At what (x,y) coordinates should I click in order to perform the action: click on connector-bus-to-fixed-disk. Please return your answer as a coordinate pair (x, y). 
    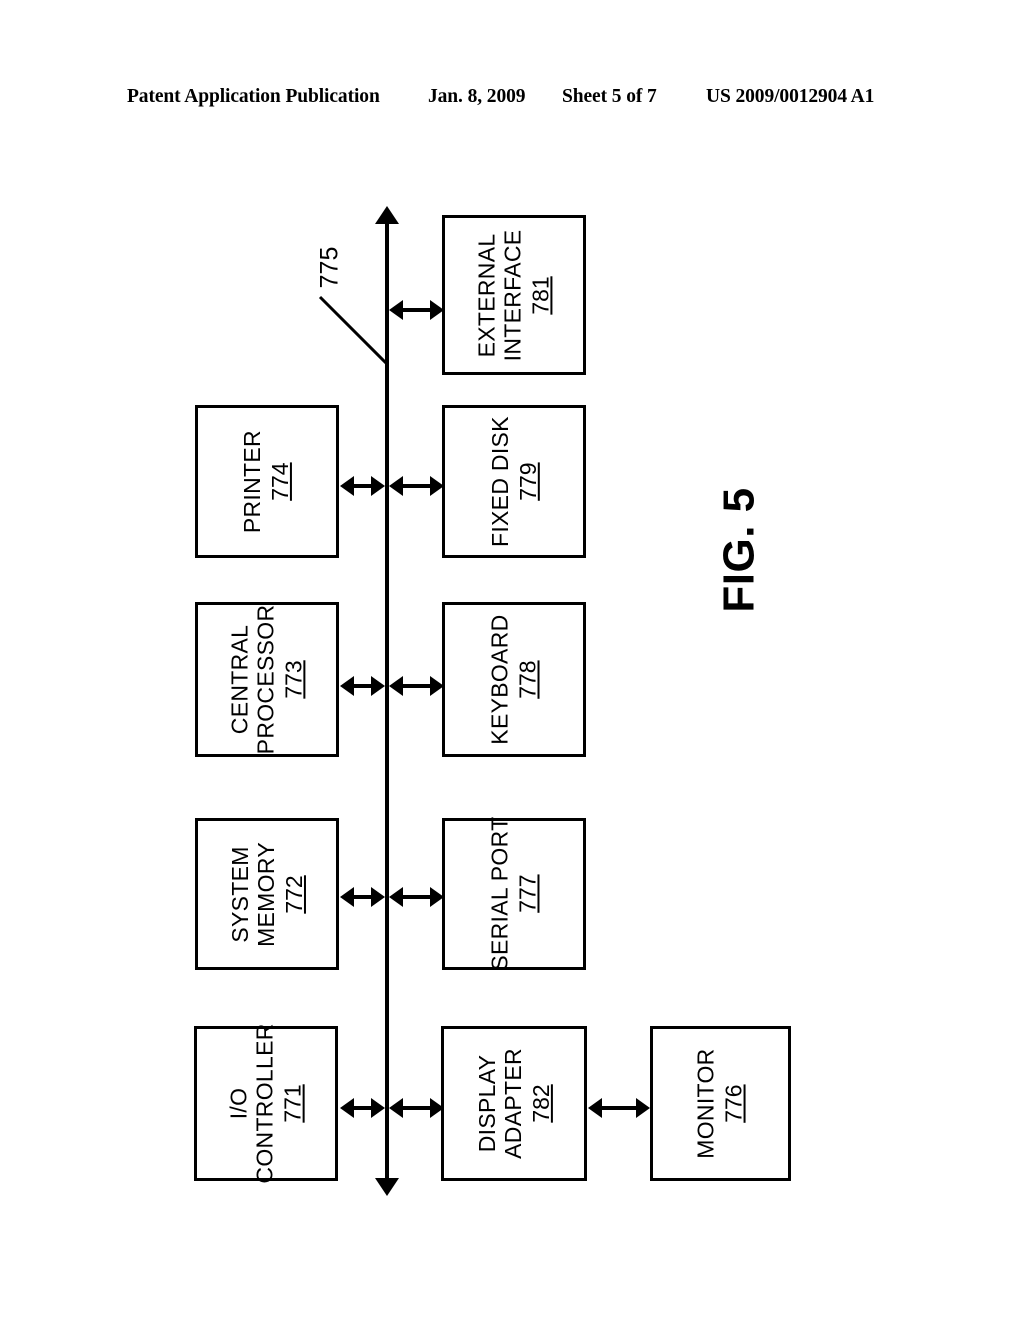
    Looking at the image, I should click on (416, 486).